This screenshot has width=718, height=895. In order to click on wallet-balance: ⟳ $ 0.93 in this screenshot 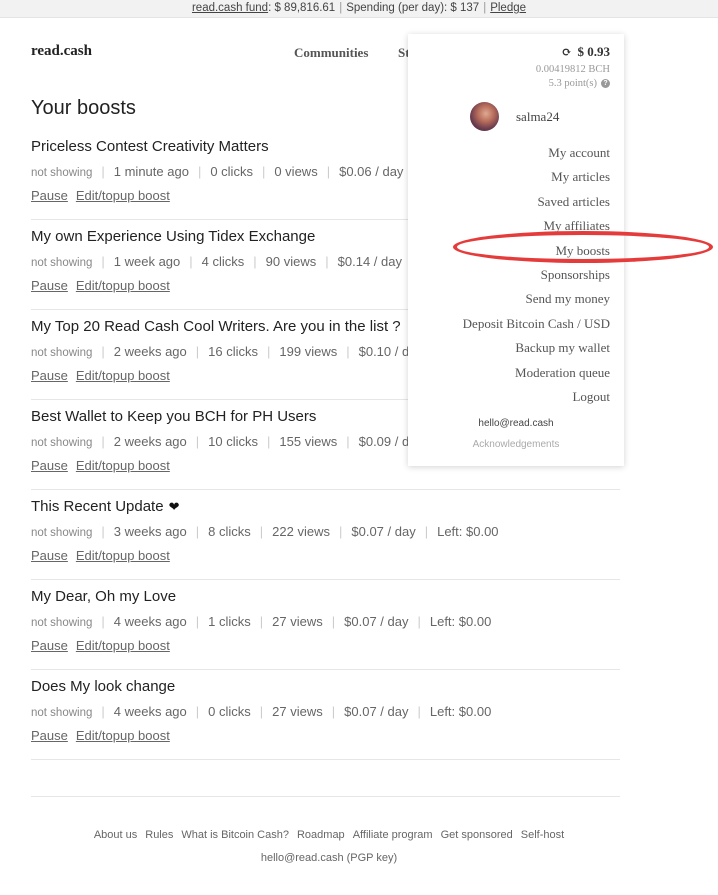, I will do `click(585, 52)`.